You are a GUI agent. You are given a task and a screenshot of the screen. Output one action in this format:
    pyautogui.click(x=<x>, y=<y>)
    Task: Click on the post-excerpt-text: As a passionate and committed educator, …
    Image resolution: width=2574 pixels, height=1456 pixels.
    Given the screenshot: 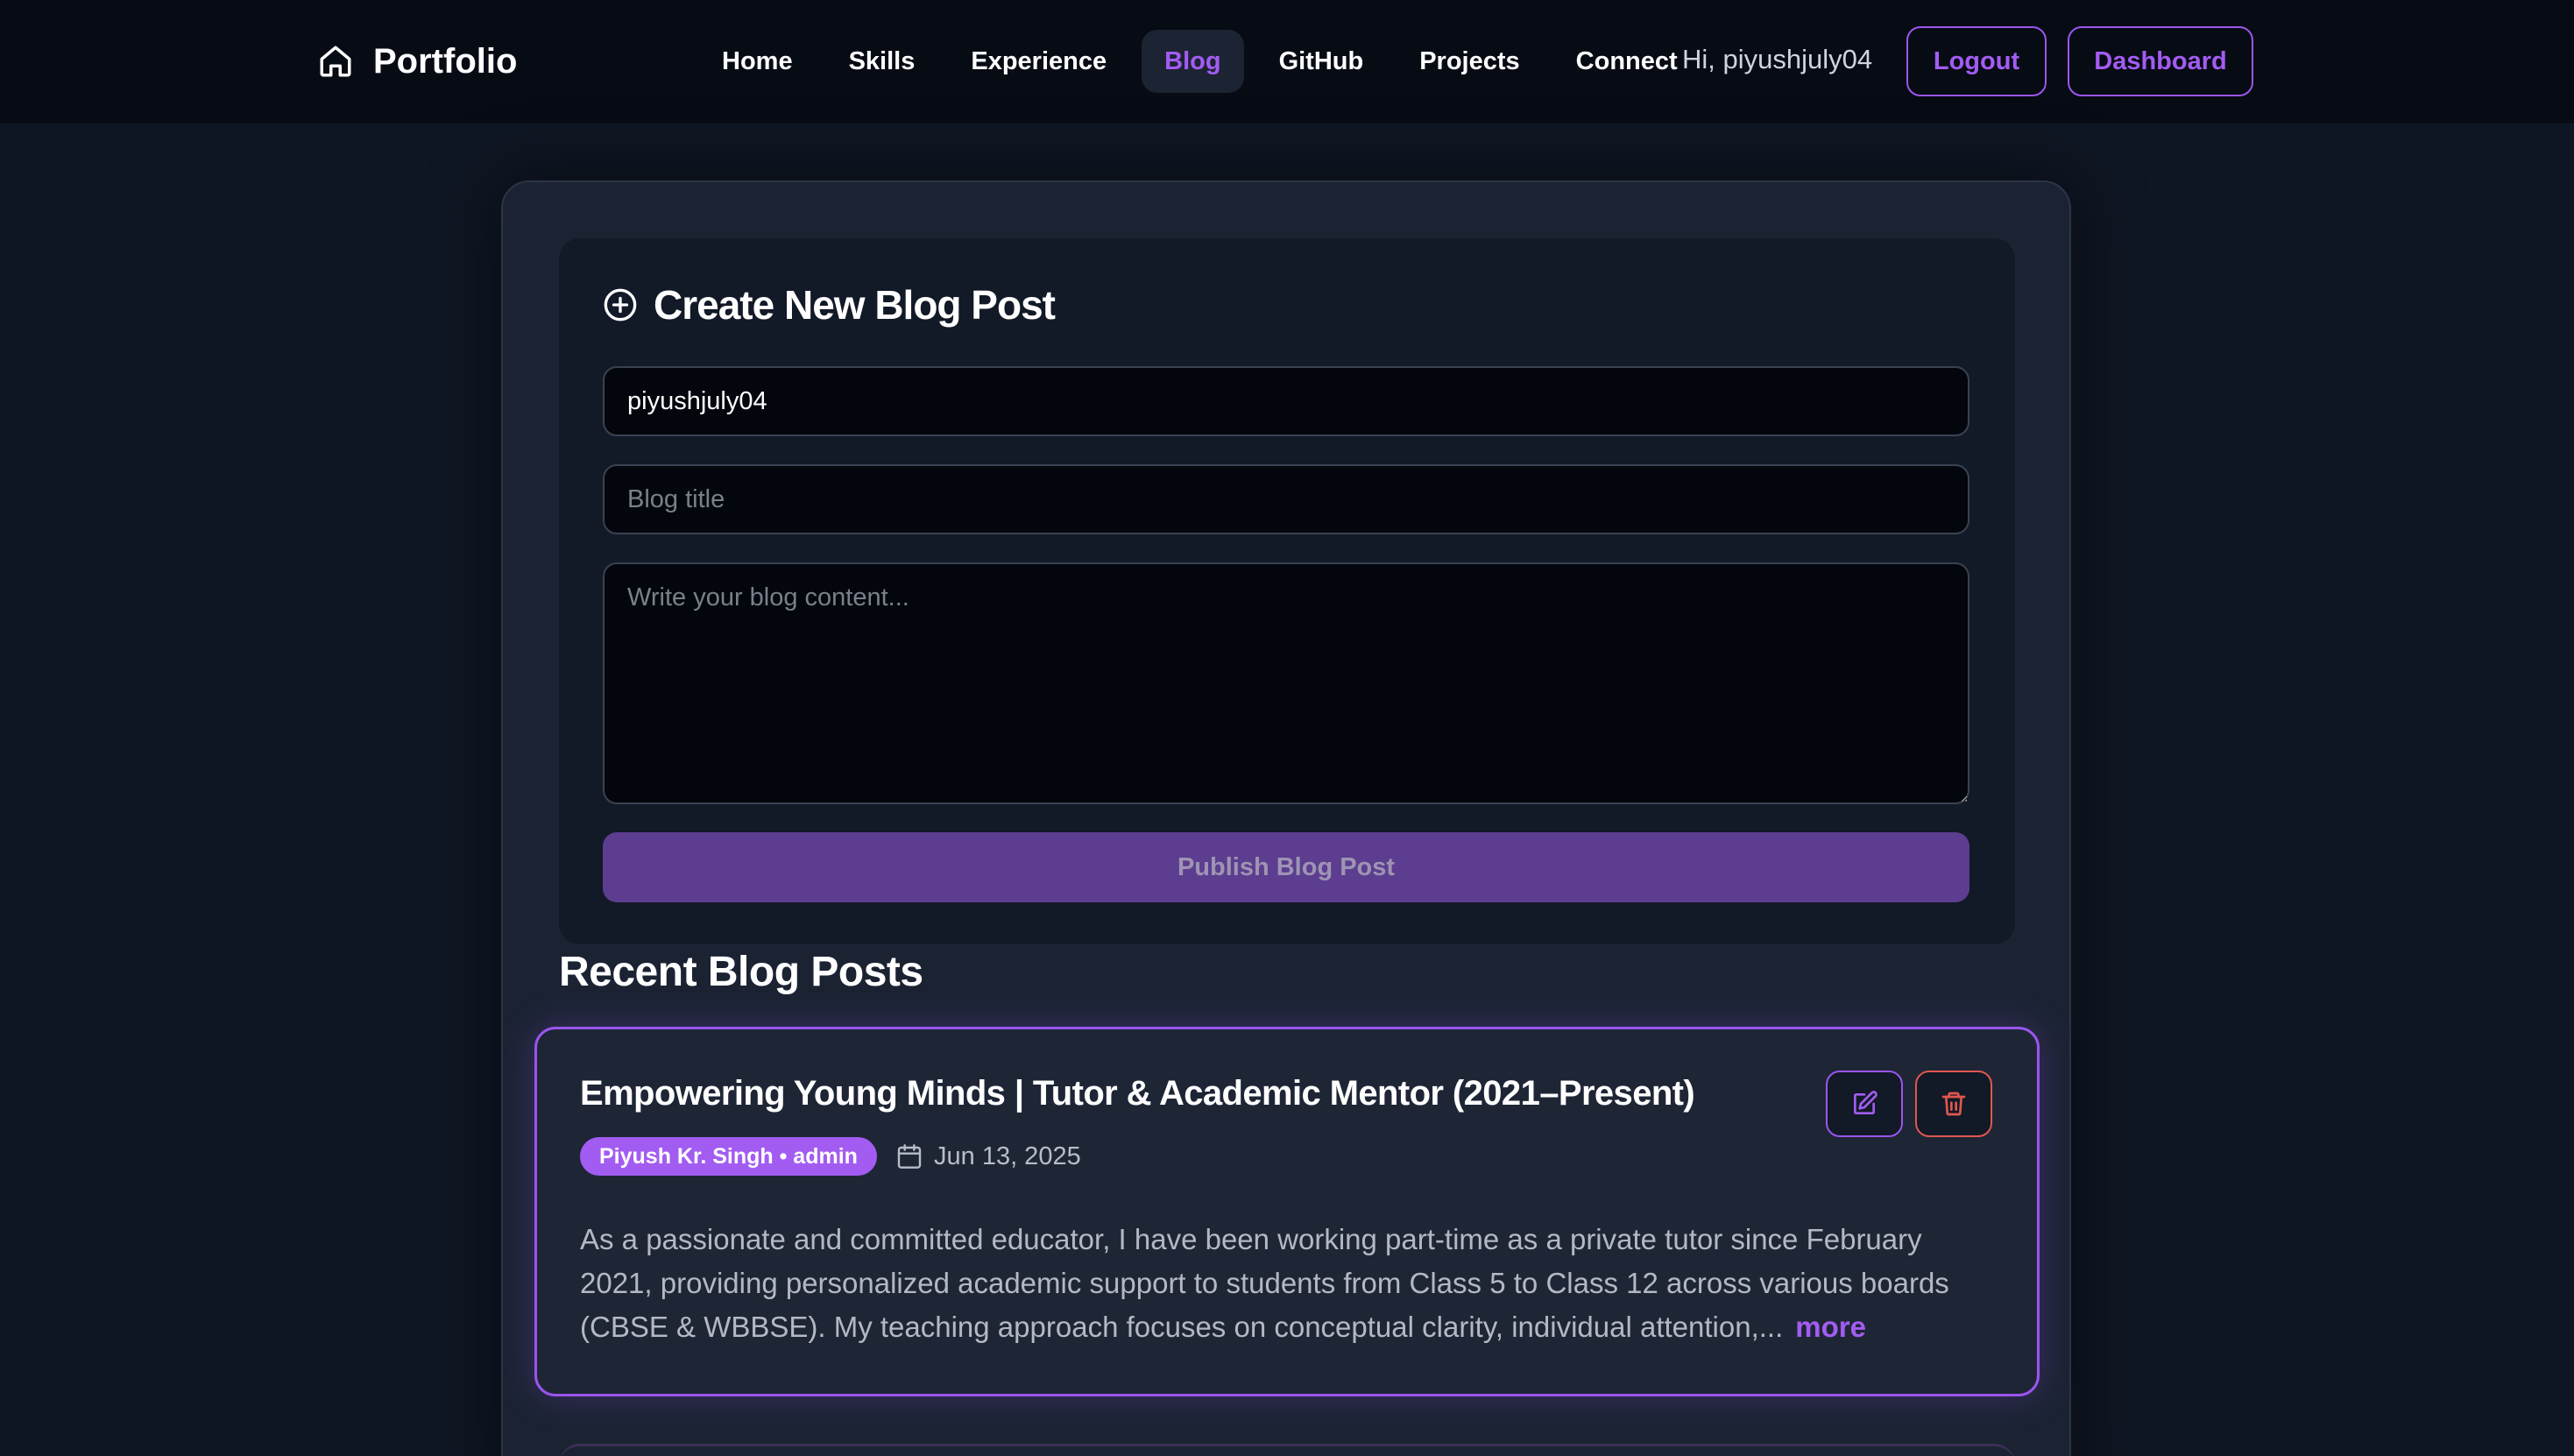 What is the action you would take?
    pyautogui.click(x=1264, y=1283)
    